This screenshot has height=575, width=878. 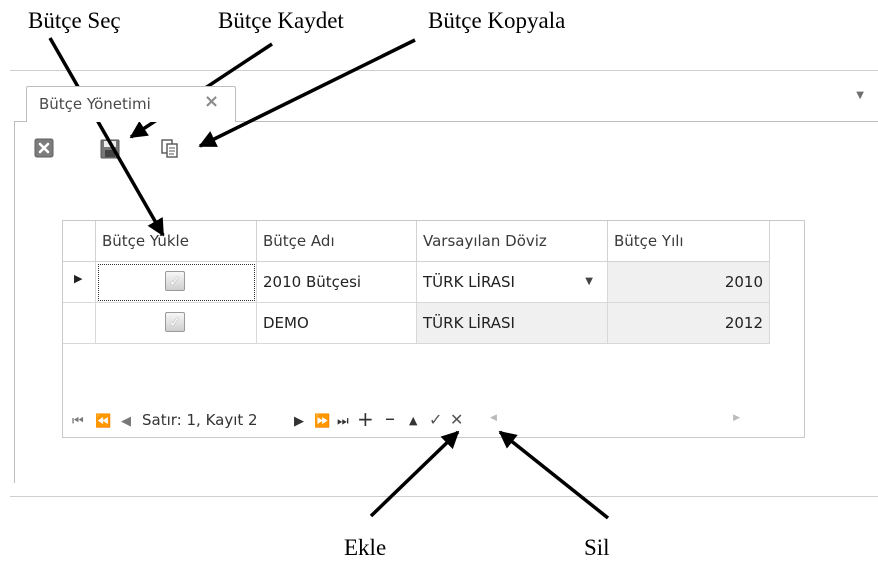 I want to click on tab-butce-yonetimi: Bütçe Yönetimi ×, so click(x=131, y=104).